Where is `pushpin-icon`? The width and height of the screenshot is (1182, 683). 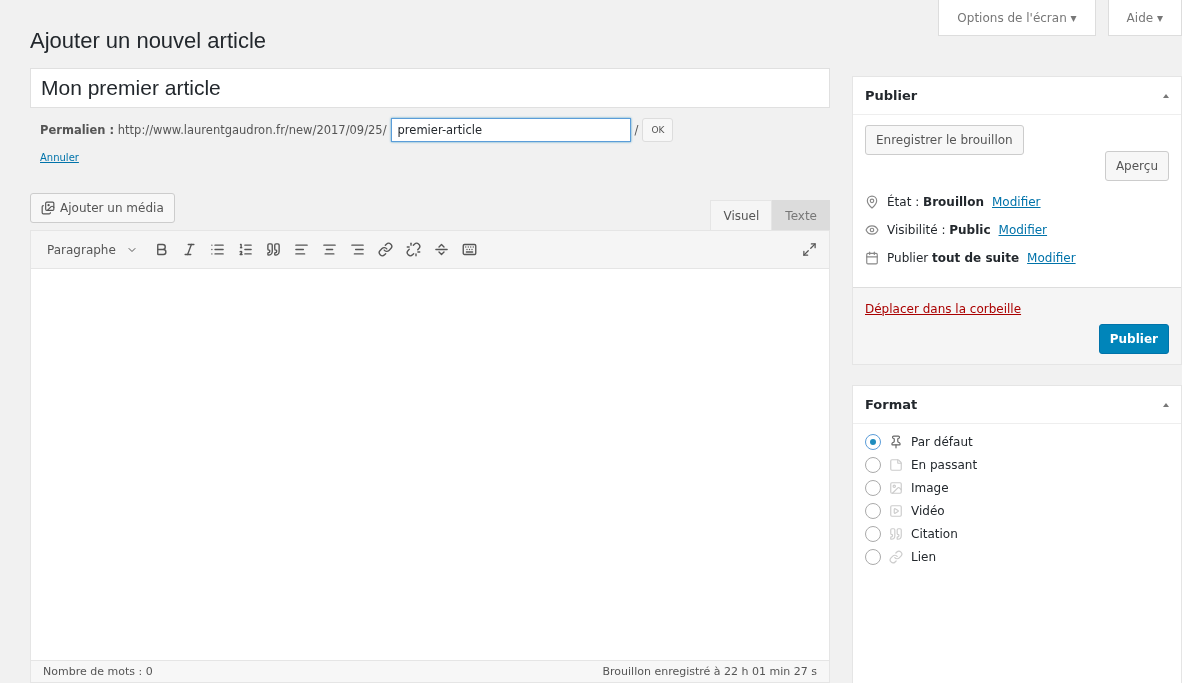
pushpin-icon is located at coordinates (896, 442).